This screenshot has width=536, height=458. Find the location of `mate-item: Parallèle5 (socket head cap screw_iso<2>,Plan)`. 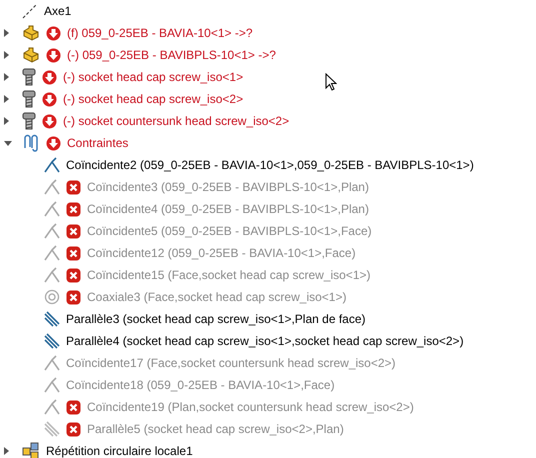

mate-item: Parallèle5 (socket head cap screw_iso<2>,Plan) is located at coordinates (215, 429).